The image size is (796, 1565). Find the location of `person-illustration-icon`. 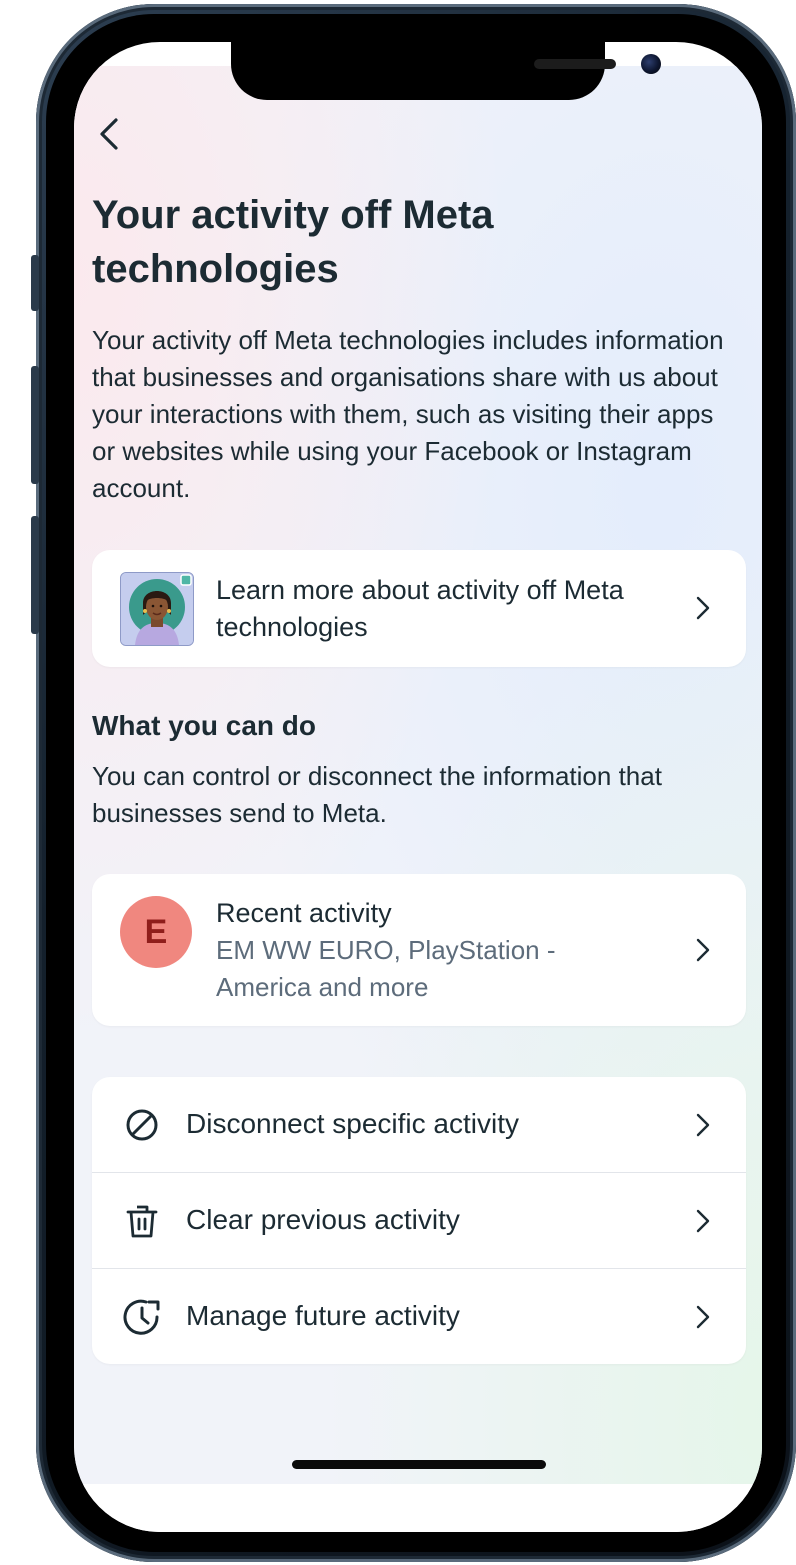

person-illustration-icon is located at coordinates (157, 609).